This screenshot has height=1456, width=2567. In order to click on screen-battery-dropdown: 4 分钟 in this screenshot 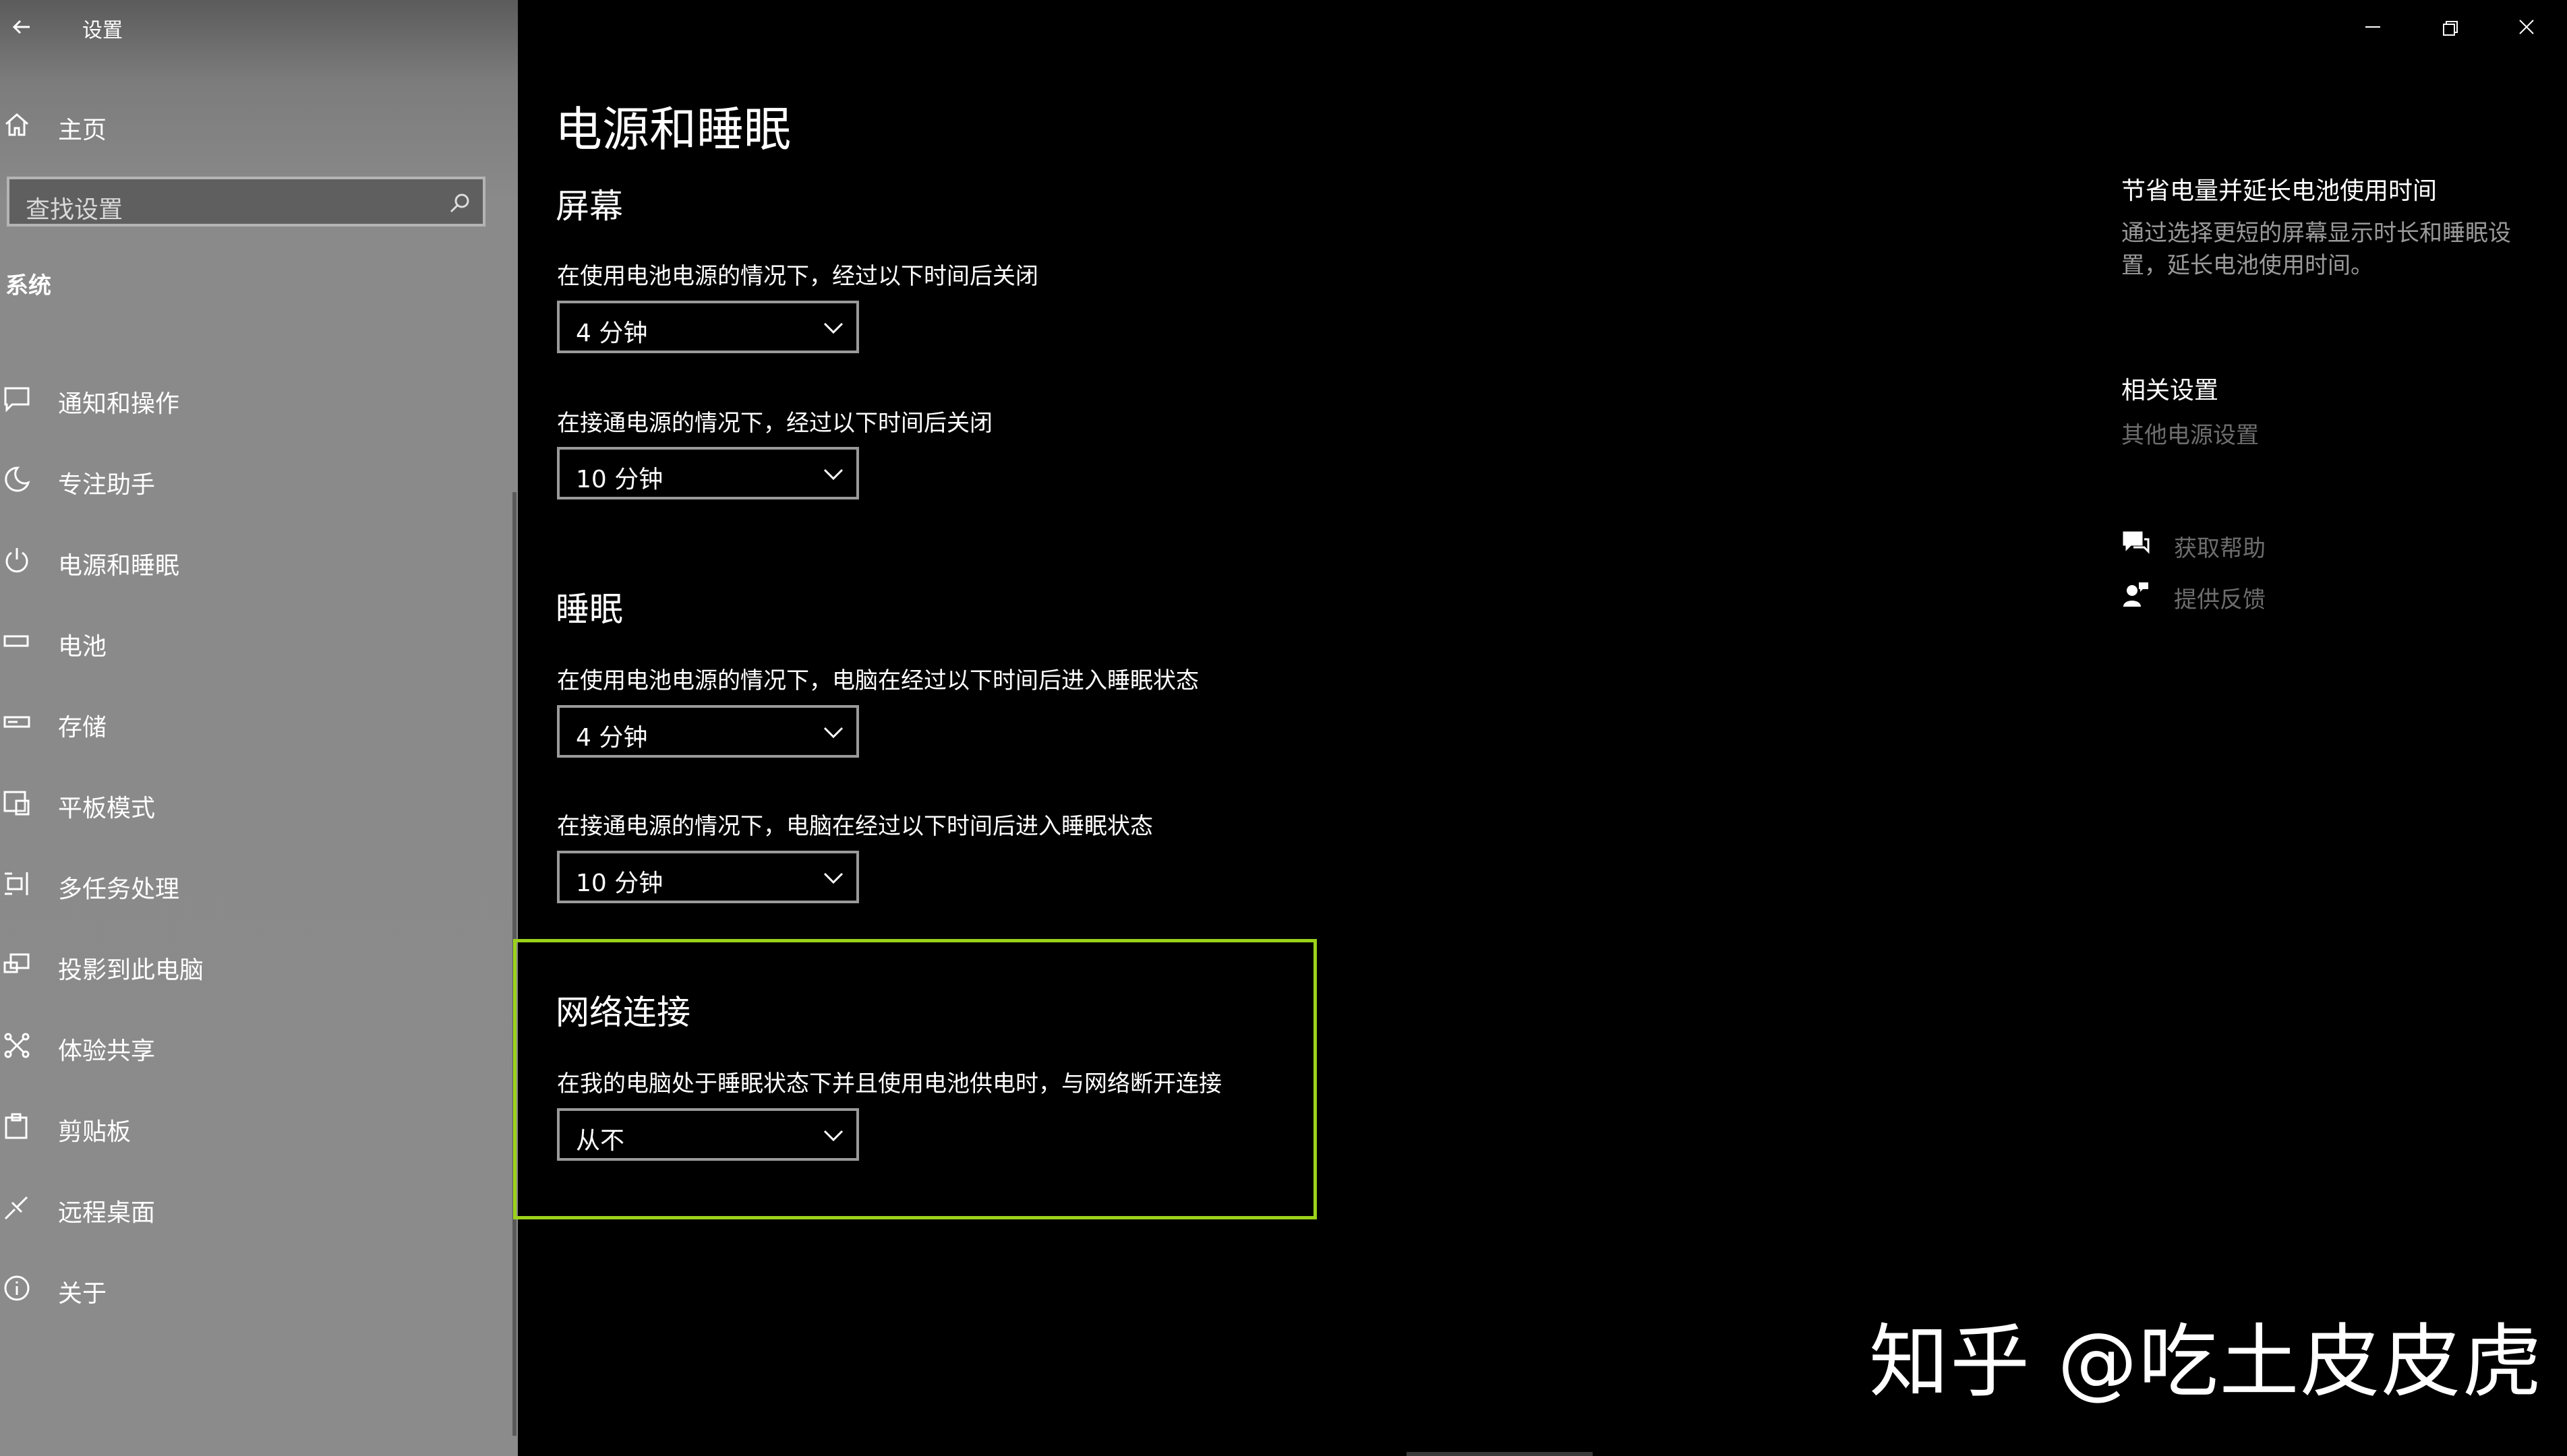, I will do `click(708, 327)`.